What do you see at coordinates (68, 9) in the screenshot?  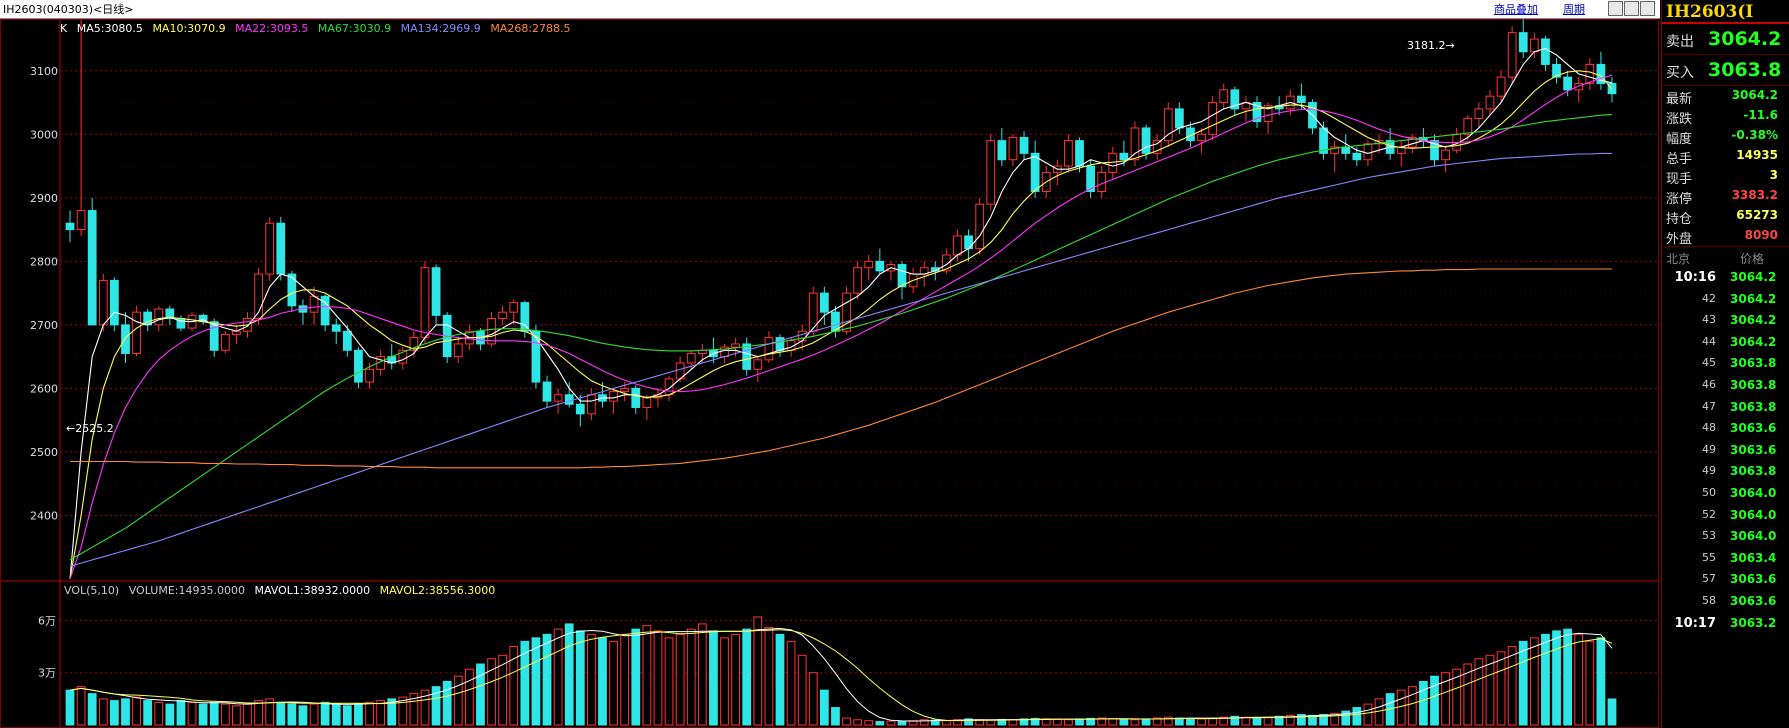 I see `window-title: IH2603(040303)<日线>` at bounding box center [68, 9].